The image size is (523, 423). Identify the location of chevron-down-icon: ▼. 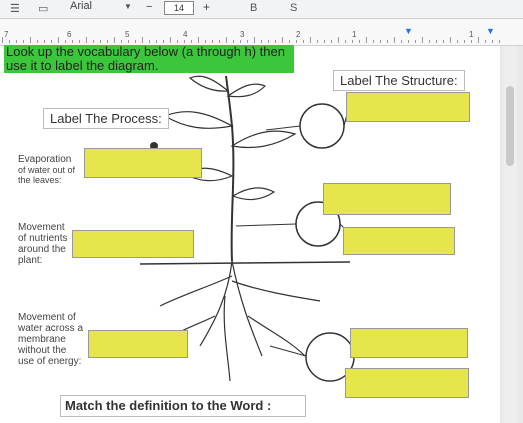
(128, 6).